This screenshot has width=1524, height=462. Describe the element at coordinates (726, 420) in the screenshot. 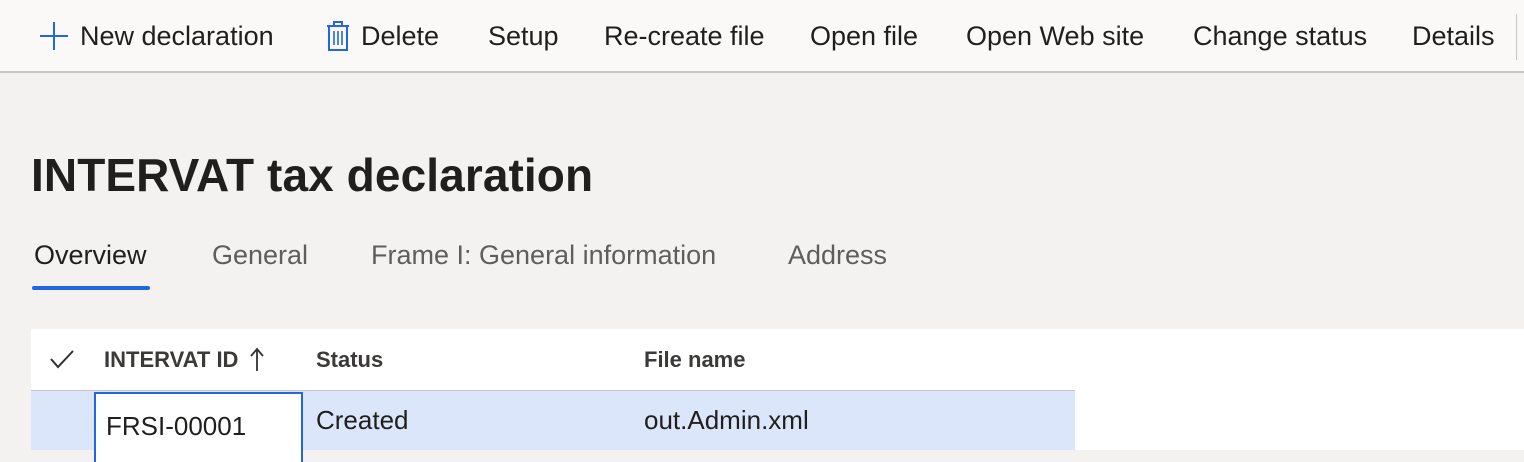

I see `cell-file-name: out.Admin.xml` at that location.